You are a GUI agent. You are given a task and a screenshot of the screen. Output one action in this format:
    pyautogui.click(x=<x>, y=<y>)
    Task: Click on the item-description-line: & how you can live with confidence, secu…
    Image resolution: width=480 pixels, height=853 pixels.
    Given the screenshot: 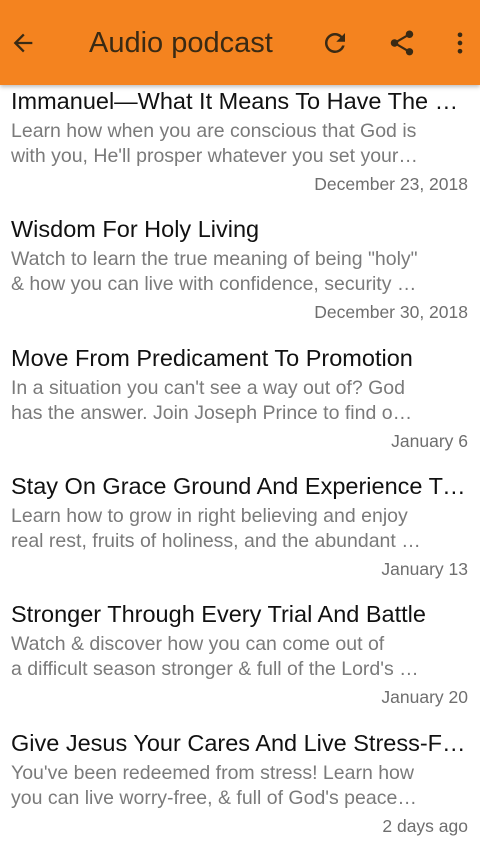 What is the action you would take?
    pyautogui.click(x=216, y=284)
    